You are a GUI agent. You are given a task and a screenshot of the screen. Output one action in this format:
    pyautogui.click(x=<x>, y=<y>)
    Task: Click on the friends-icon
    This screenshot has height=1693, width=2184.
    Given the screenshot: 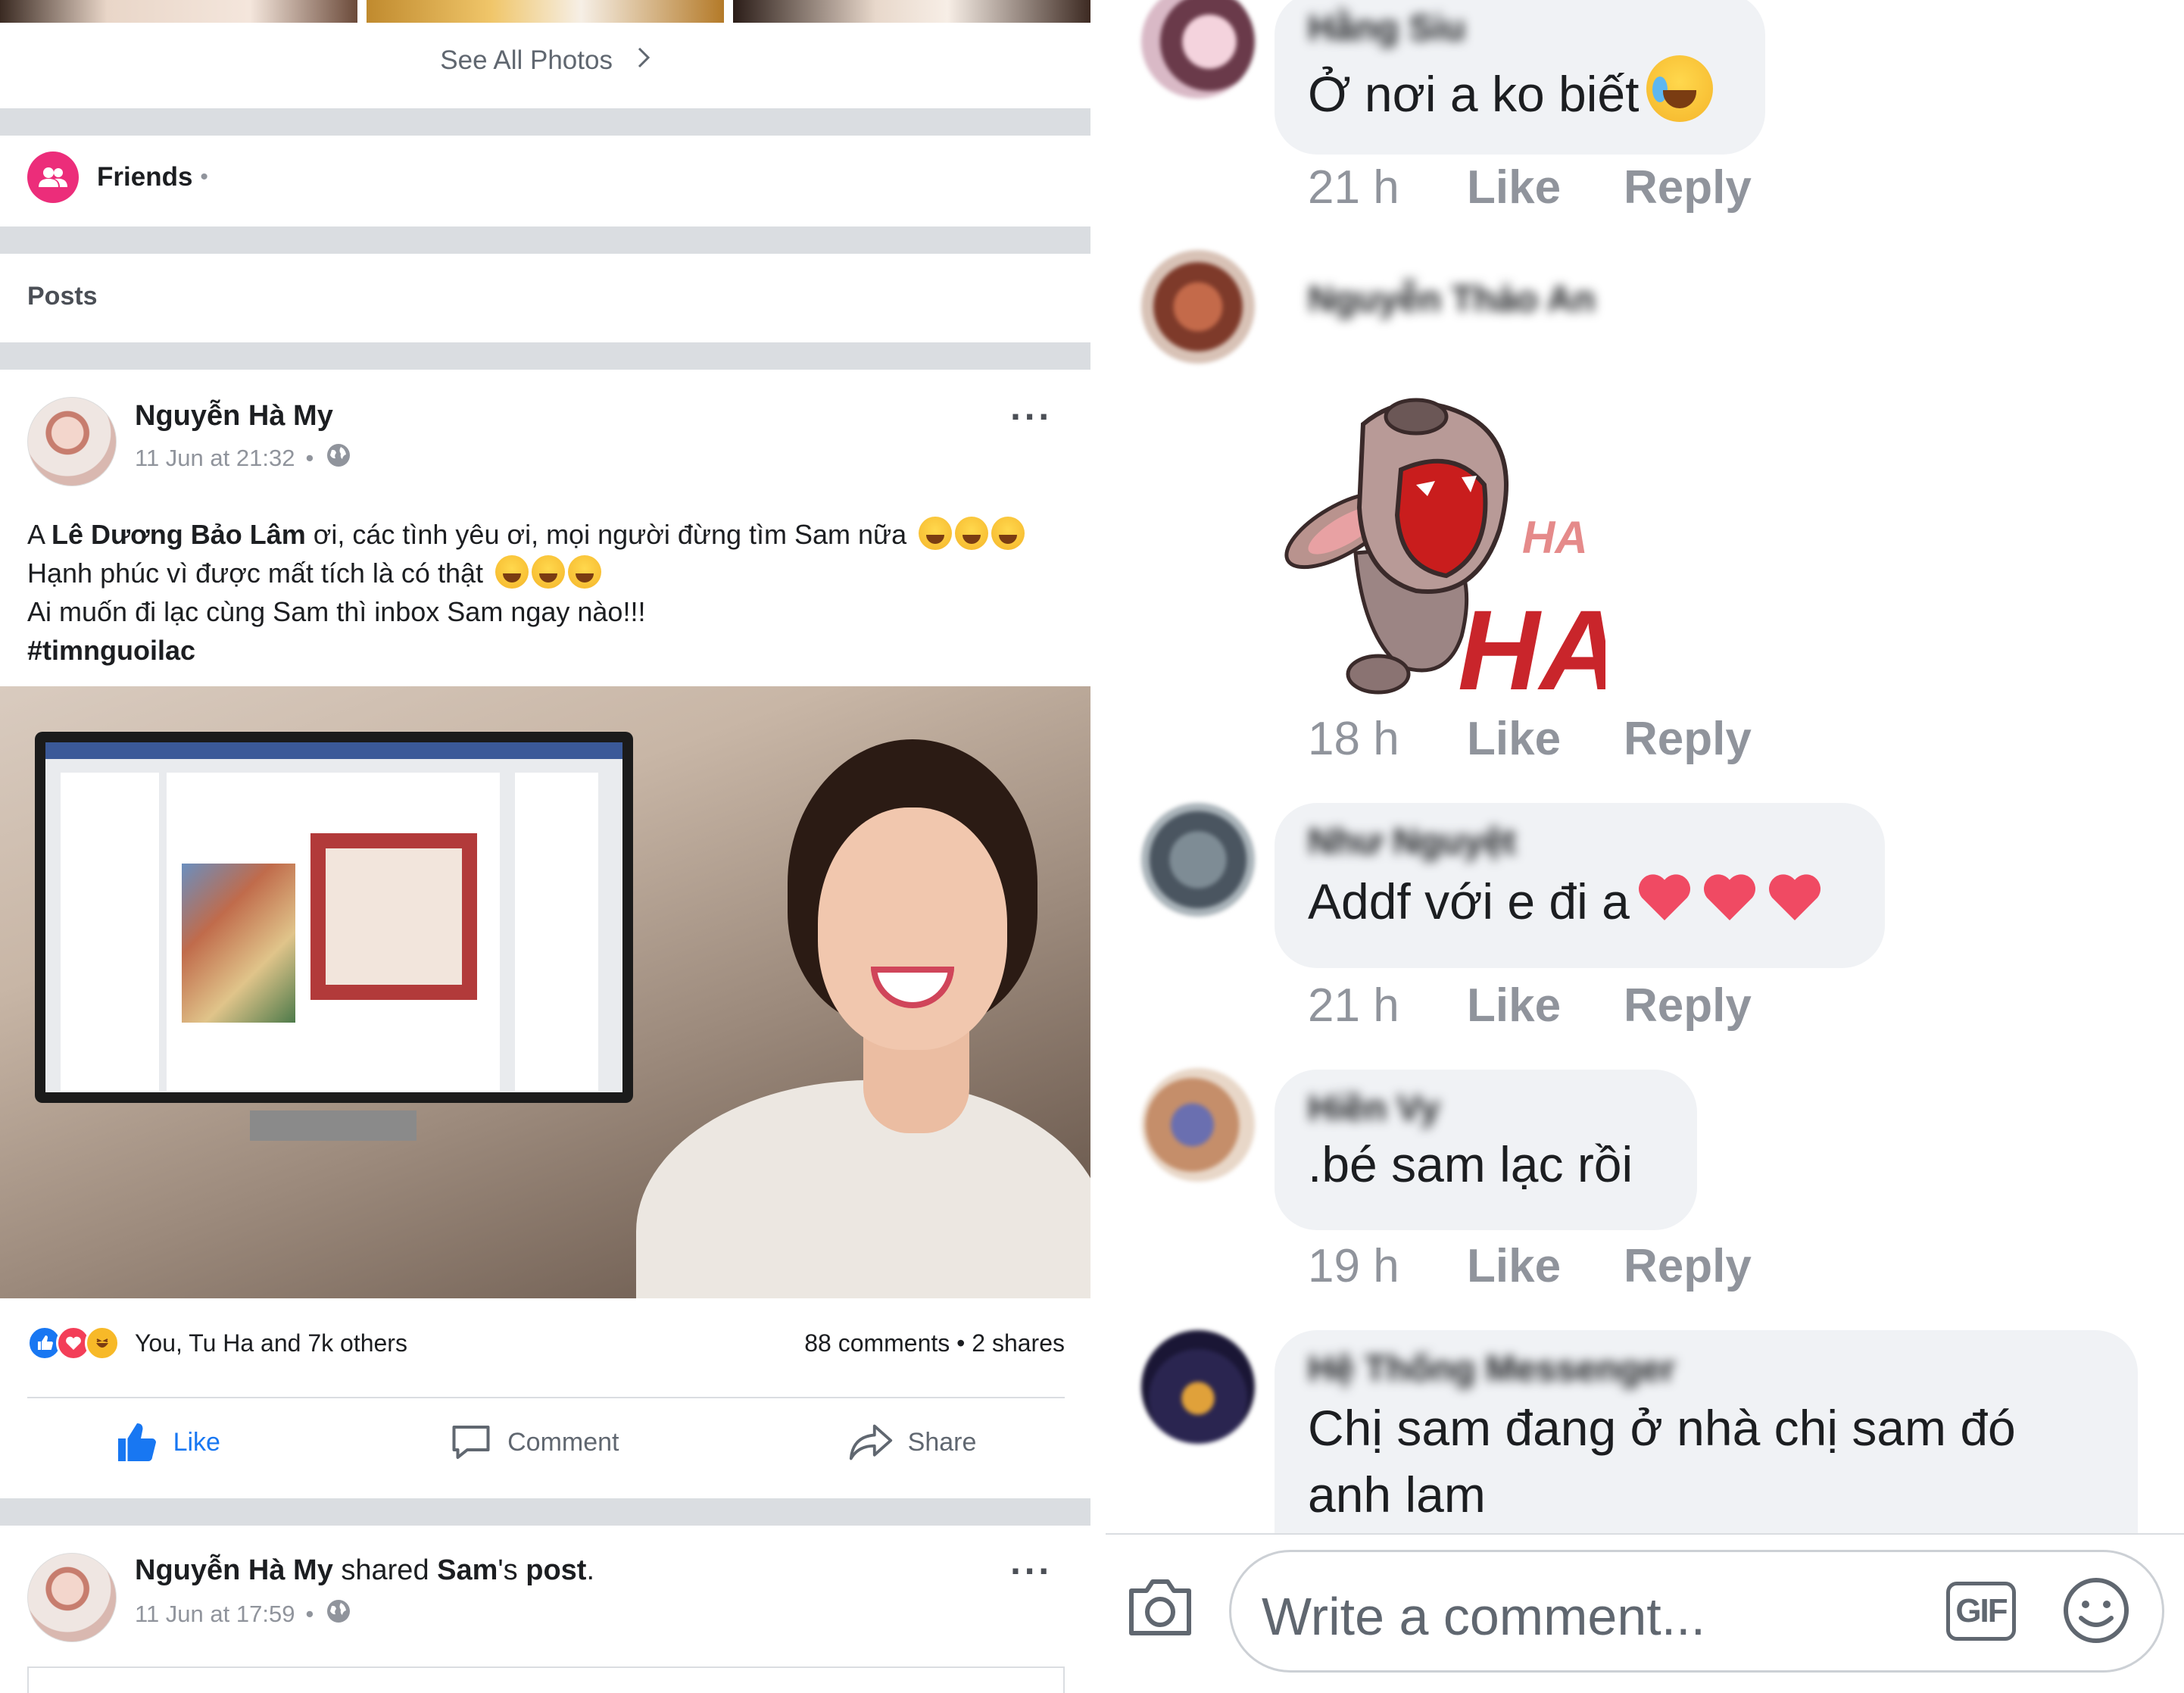 What is the action you would take?
    pyautogui.click(x=53, y=177)
    